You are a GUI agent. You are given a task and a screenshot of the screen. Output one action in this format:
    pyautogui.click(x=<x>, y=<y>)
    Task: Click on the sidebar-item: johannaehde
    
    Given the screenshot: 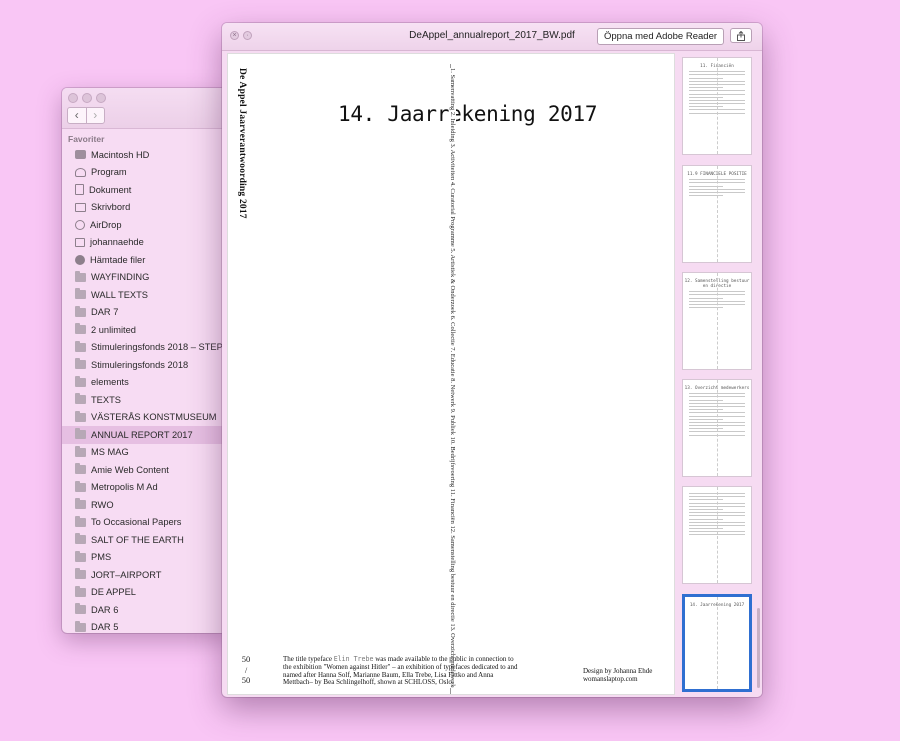 What is the action you would take?
    pyautogui.click(x=147, y=243)
    